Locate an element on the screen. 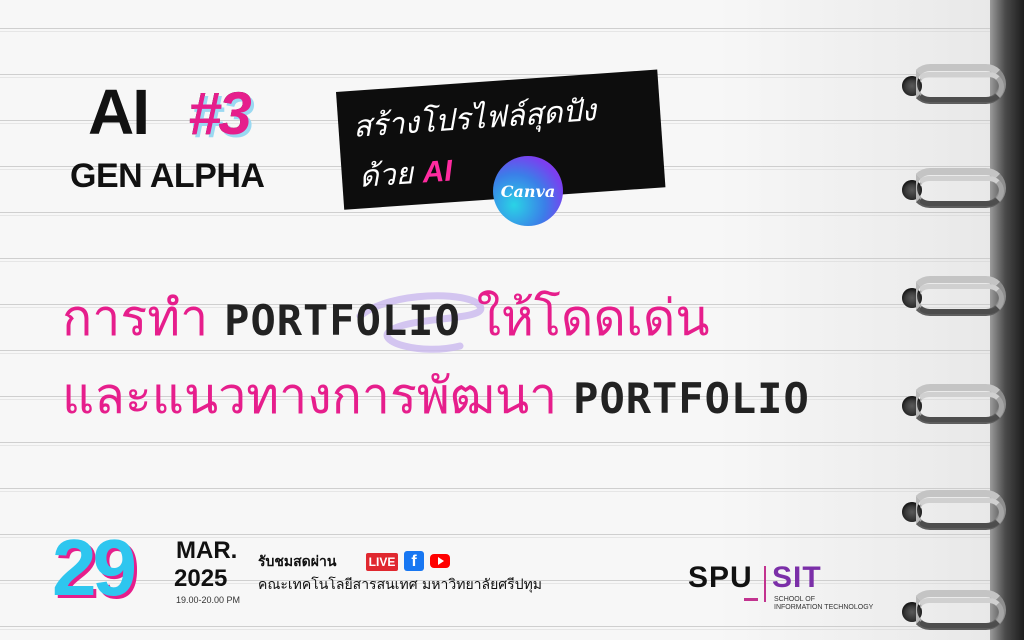  youtube-icon is located at coordinates (440, 561).